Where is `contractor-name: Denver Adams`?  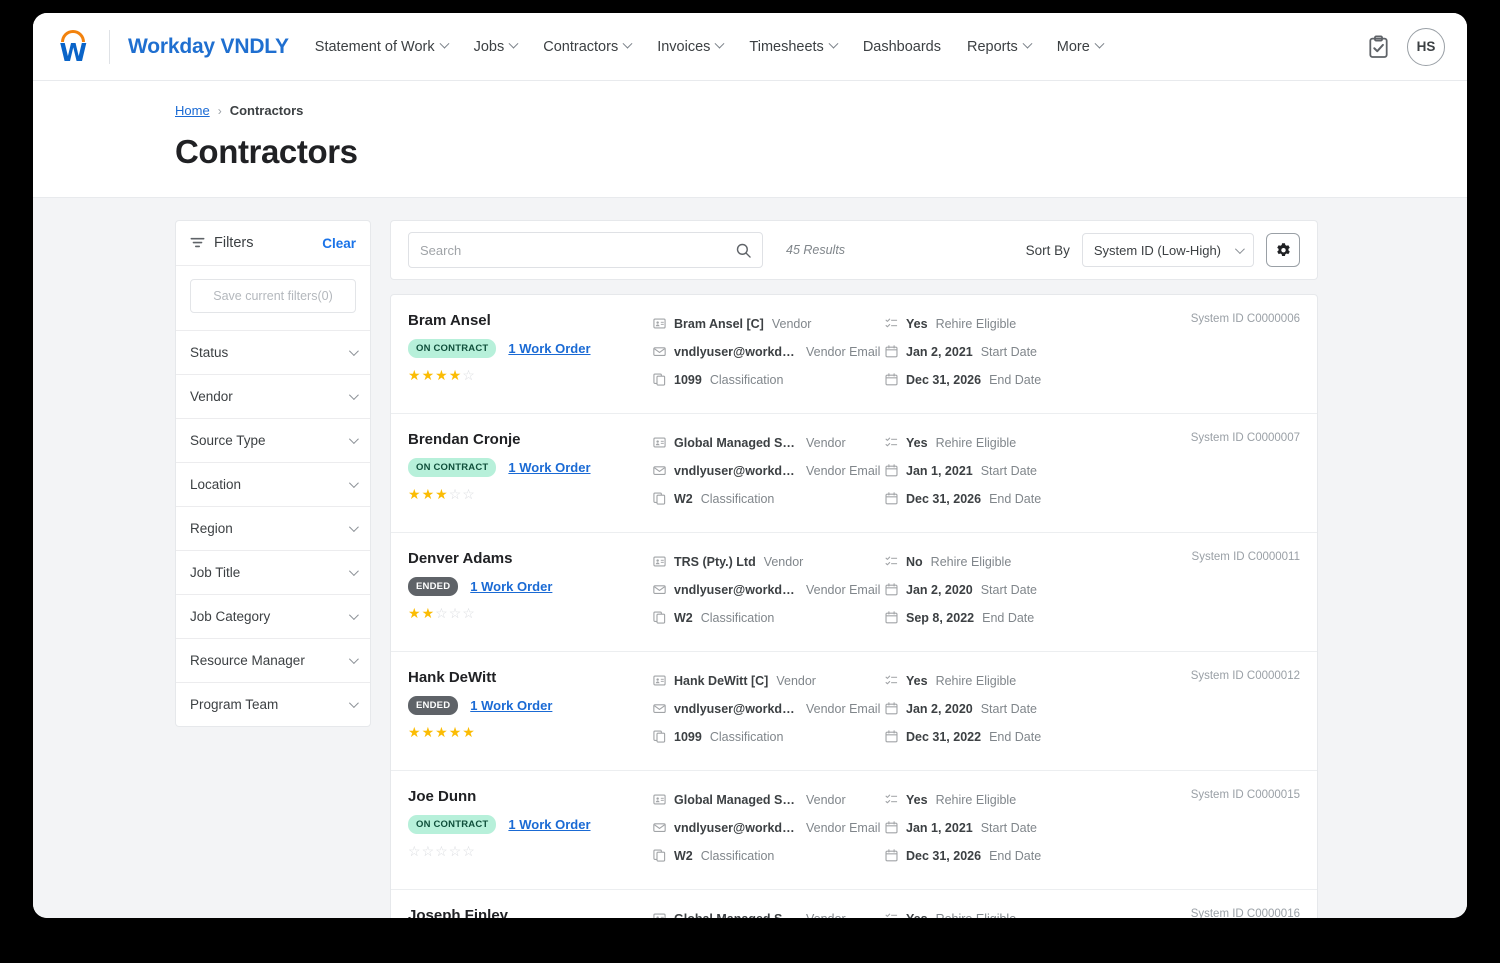
contractor-name: Denver Adams is located at coordinates (530, 558).